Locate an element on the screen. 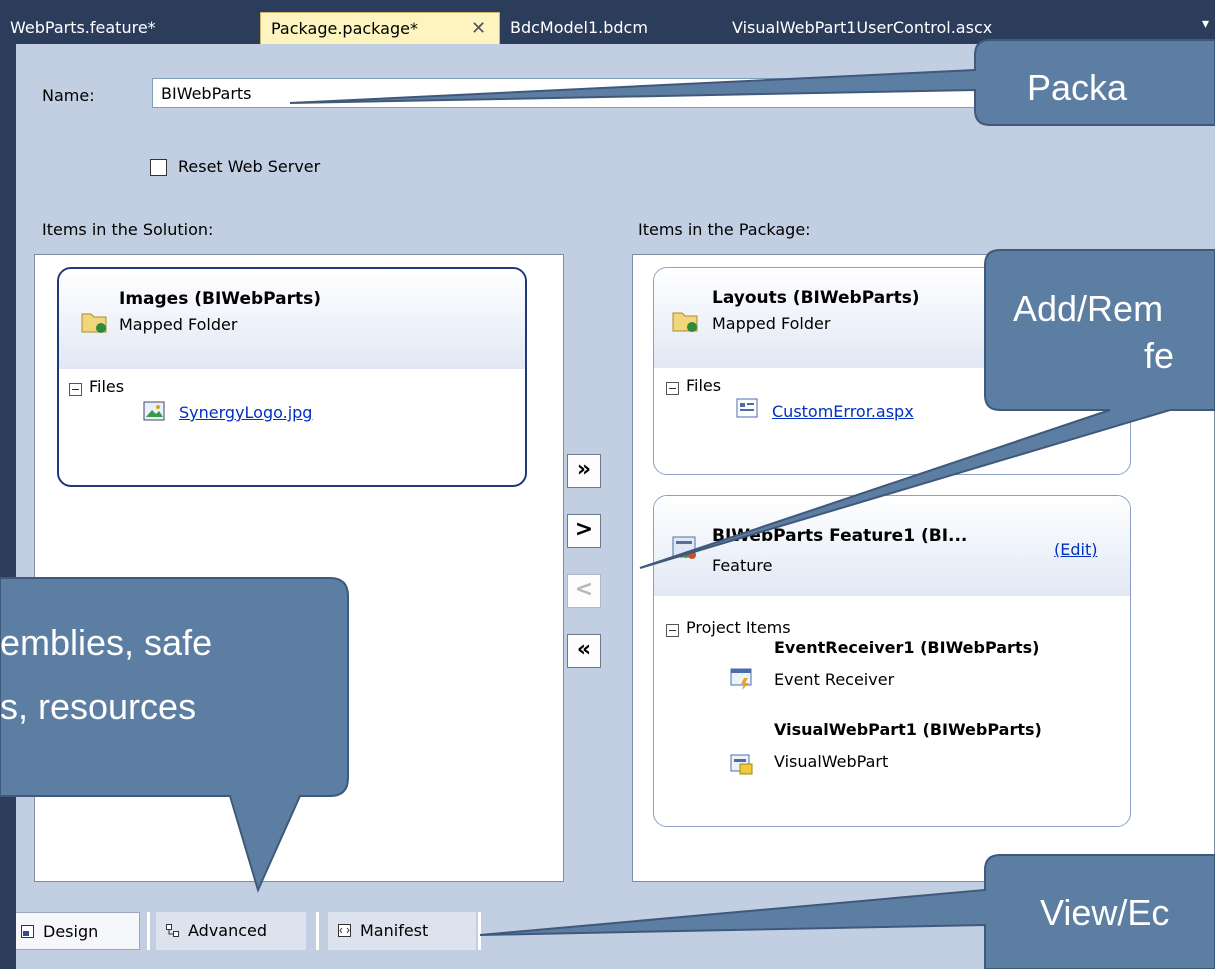  assemblies-callout-text: emblies, safe is located at coordinates (106, 642).